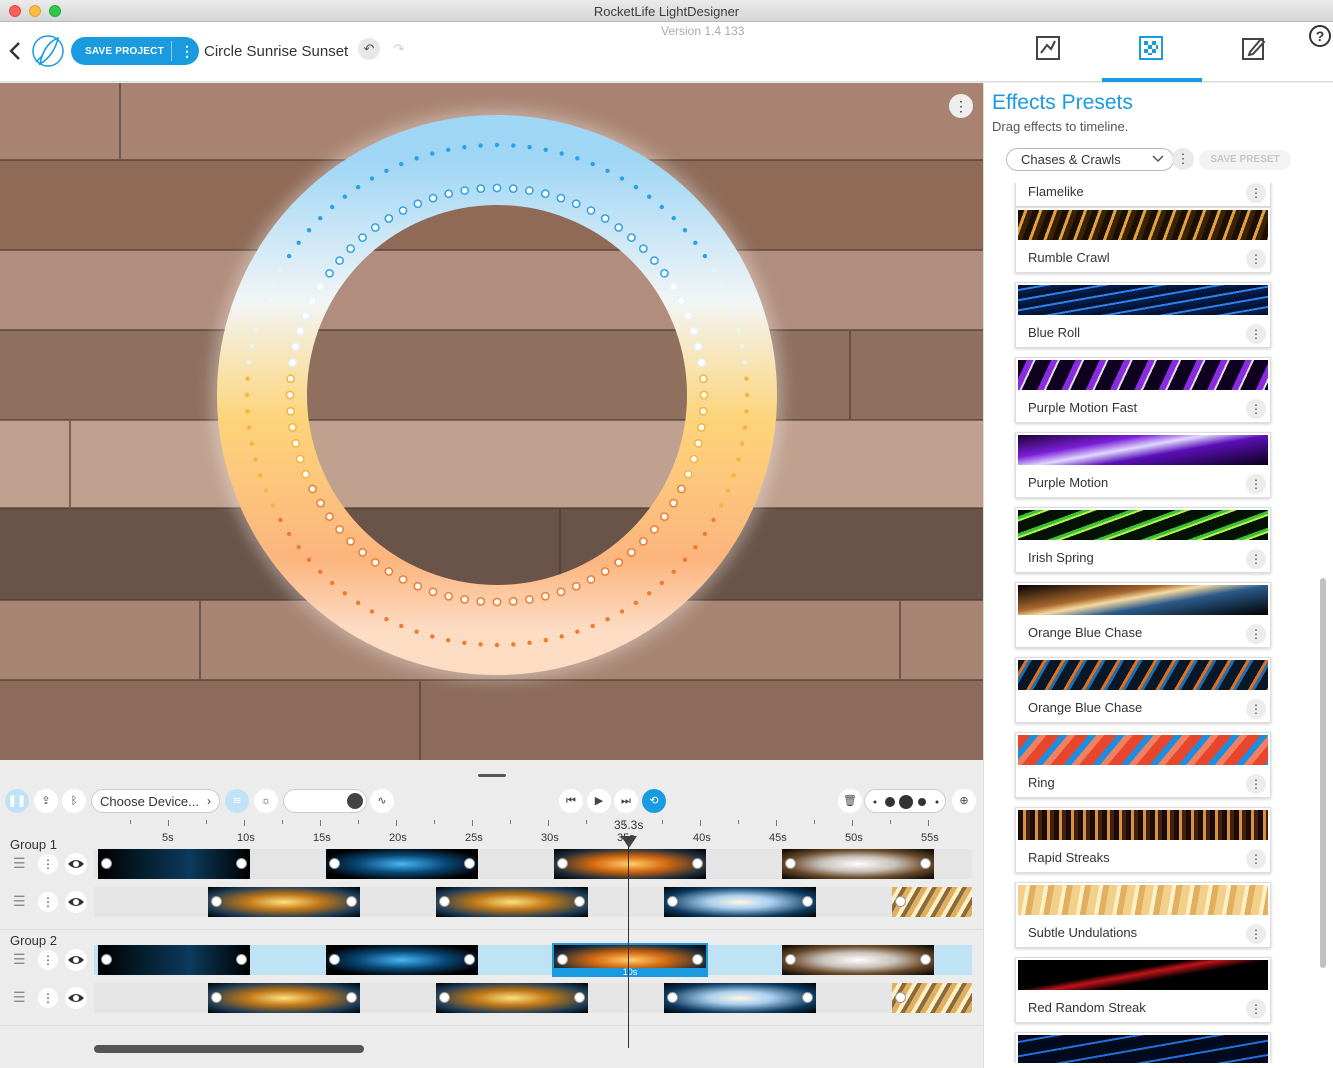 The width and height of the screenshot is (1333, 1068). I want to click on preset-card: Purple Motion ⋮, so click(1143, 465).